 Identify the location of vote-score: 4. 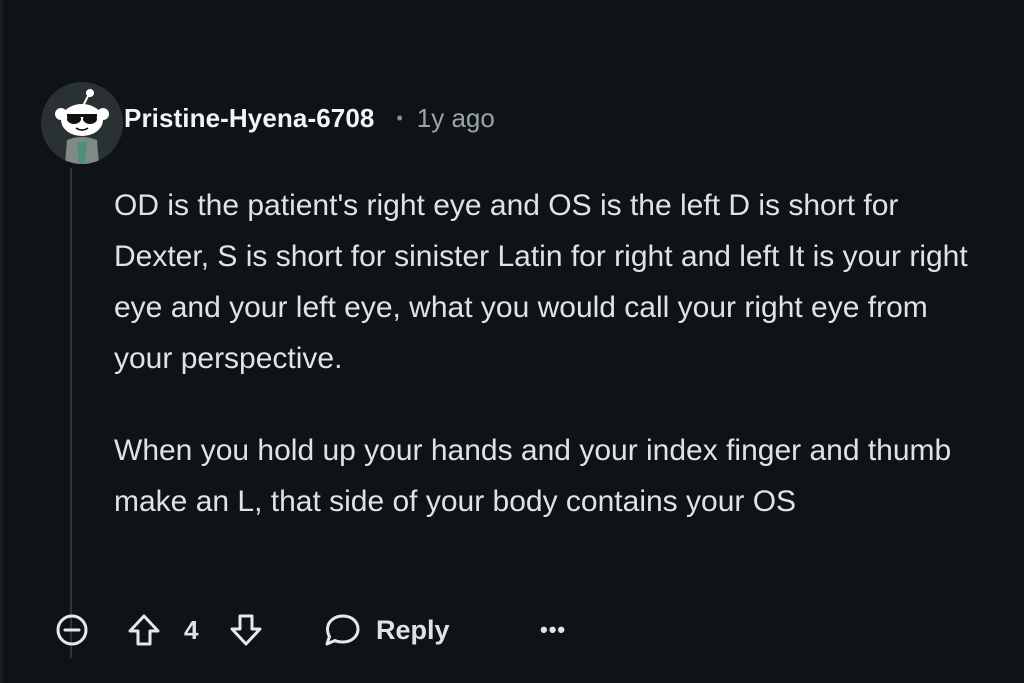
(191, 629).